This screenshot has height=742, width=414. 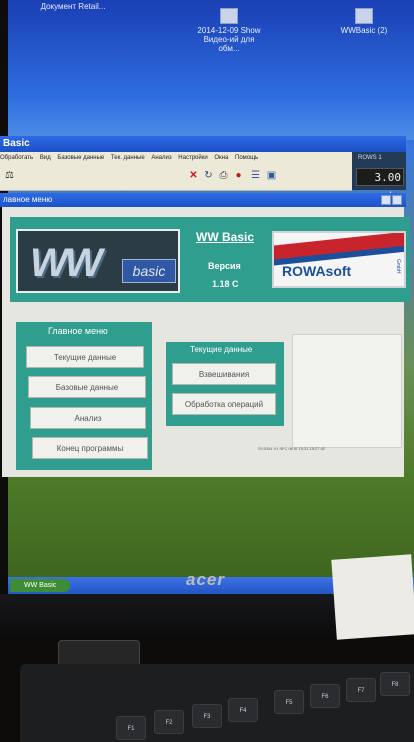 I want to click on key-f6: F6, so click(x=325, y=696).